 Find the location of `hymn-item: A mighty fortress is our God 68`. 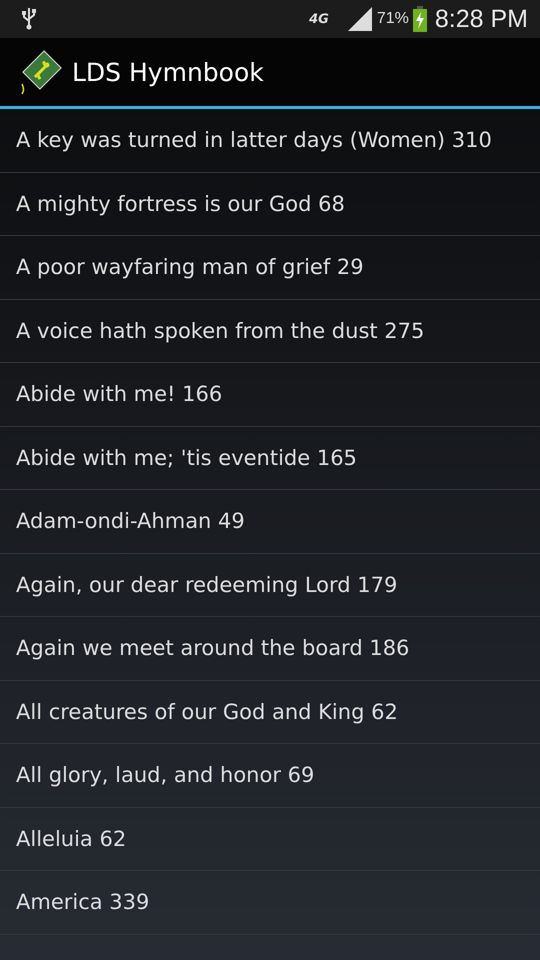

hymn-item: A mighty fortress is our God 68 is located at coordinates (270, 204).